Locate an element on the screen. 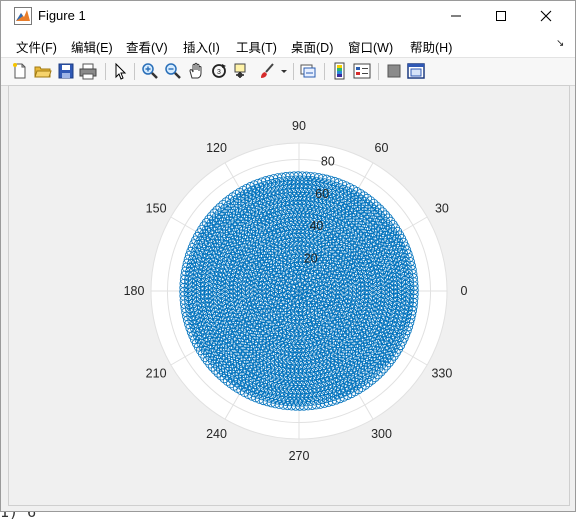 Image resolution: width=576 pixels, height=521 pixels. title-bar: Figure 1 is located at coordinates (288, 16).